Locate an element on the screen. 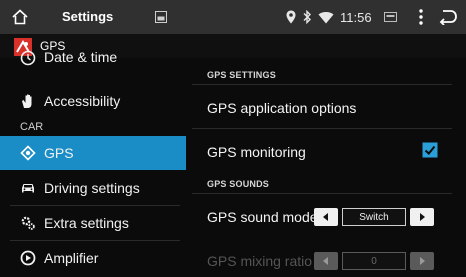  gps-sound-mode-value: Switch is located at coordinates (374, 217).